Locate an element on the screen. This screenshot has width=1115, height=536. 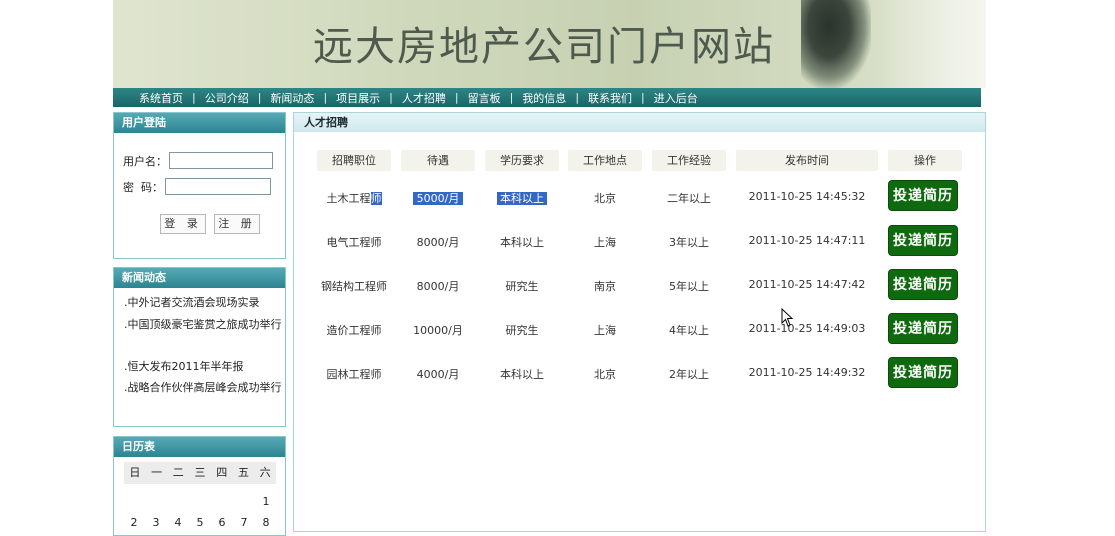
cell-salary: 5000/月 is located at coordinates (438, 198).